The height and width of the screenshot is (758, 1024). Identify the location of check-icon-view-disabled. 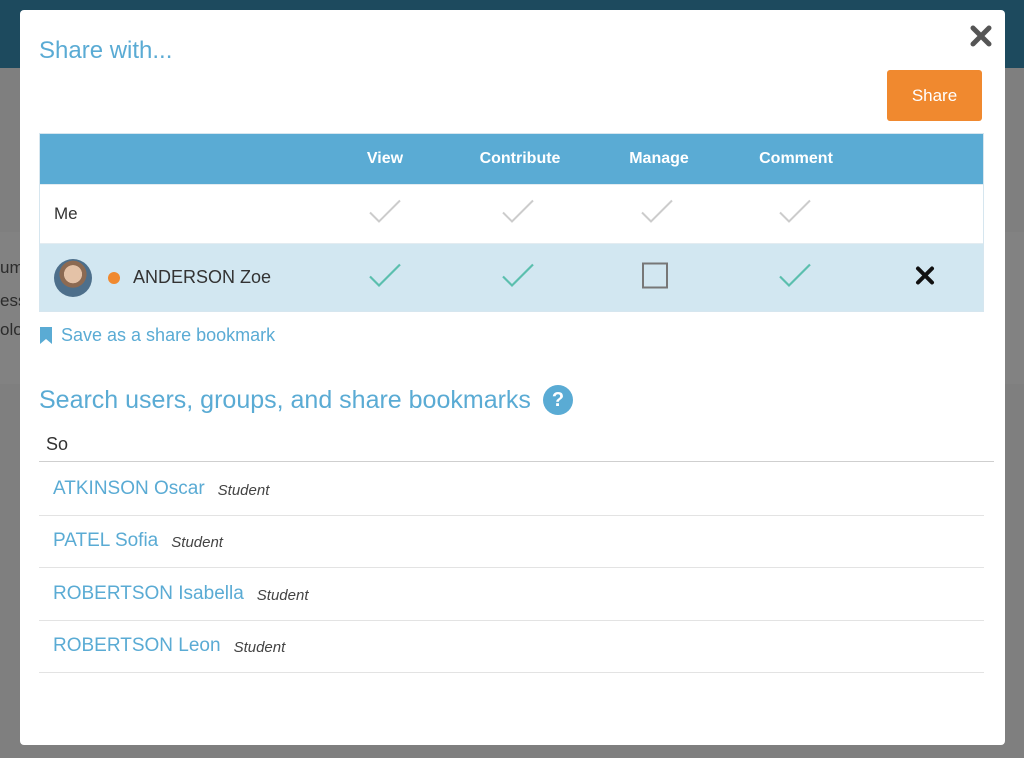
(385, 214).